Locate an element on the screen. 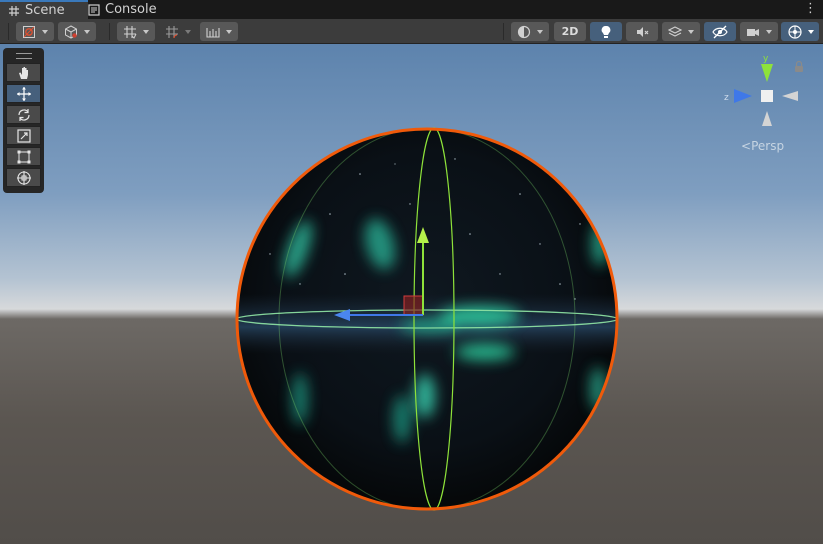 The height and width of the screenshot is (544, 823). grid-visibility-dropdown is located at coordinates (219, 31).